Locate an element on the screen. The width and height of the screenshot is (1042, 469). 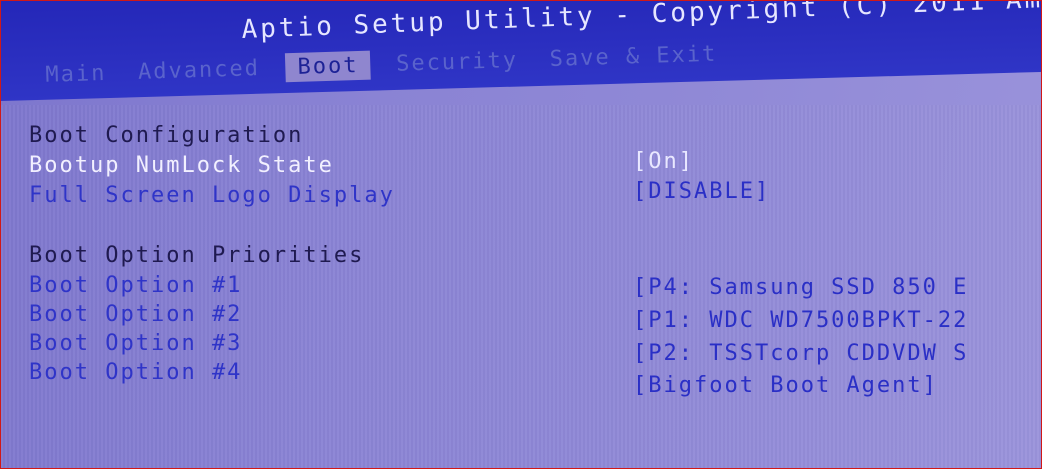
boot-option-2-label: Boot Option #2 is located at coordinates (135, 314).